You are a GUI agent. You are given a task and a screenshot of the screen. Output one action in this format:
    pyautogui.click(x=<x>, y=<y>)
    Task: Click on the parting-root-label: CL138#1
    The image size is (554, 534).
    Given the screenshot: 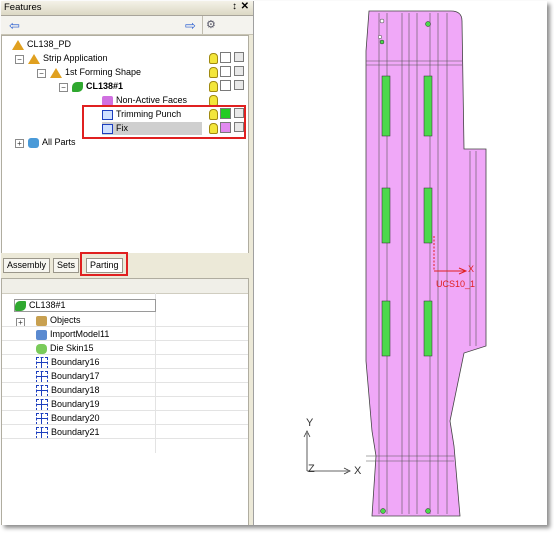 What is the action you would take?
    pyautogui.click(x=47, y=305)
    